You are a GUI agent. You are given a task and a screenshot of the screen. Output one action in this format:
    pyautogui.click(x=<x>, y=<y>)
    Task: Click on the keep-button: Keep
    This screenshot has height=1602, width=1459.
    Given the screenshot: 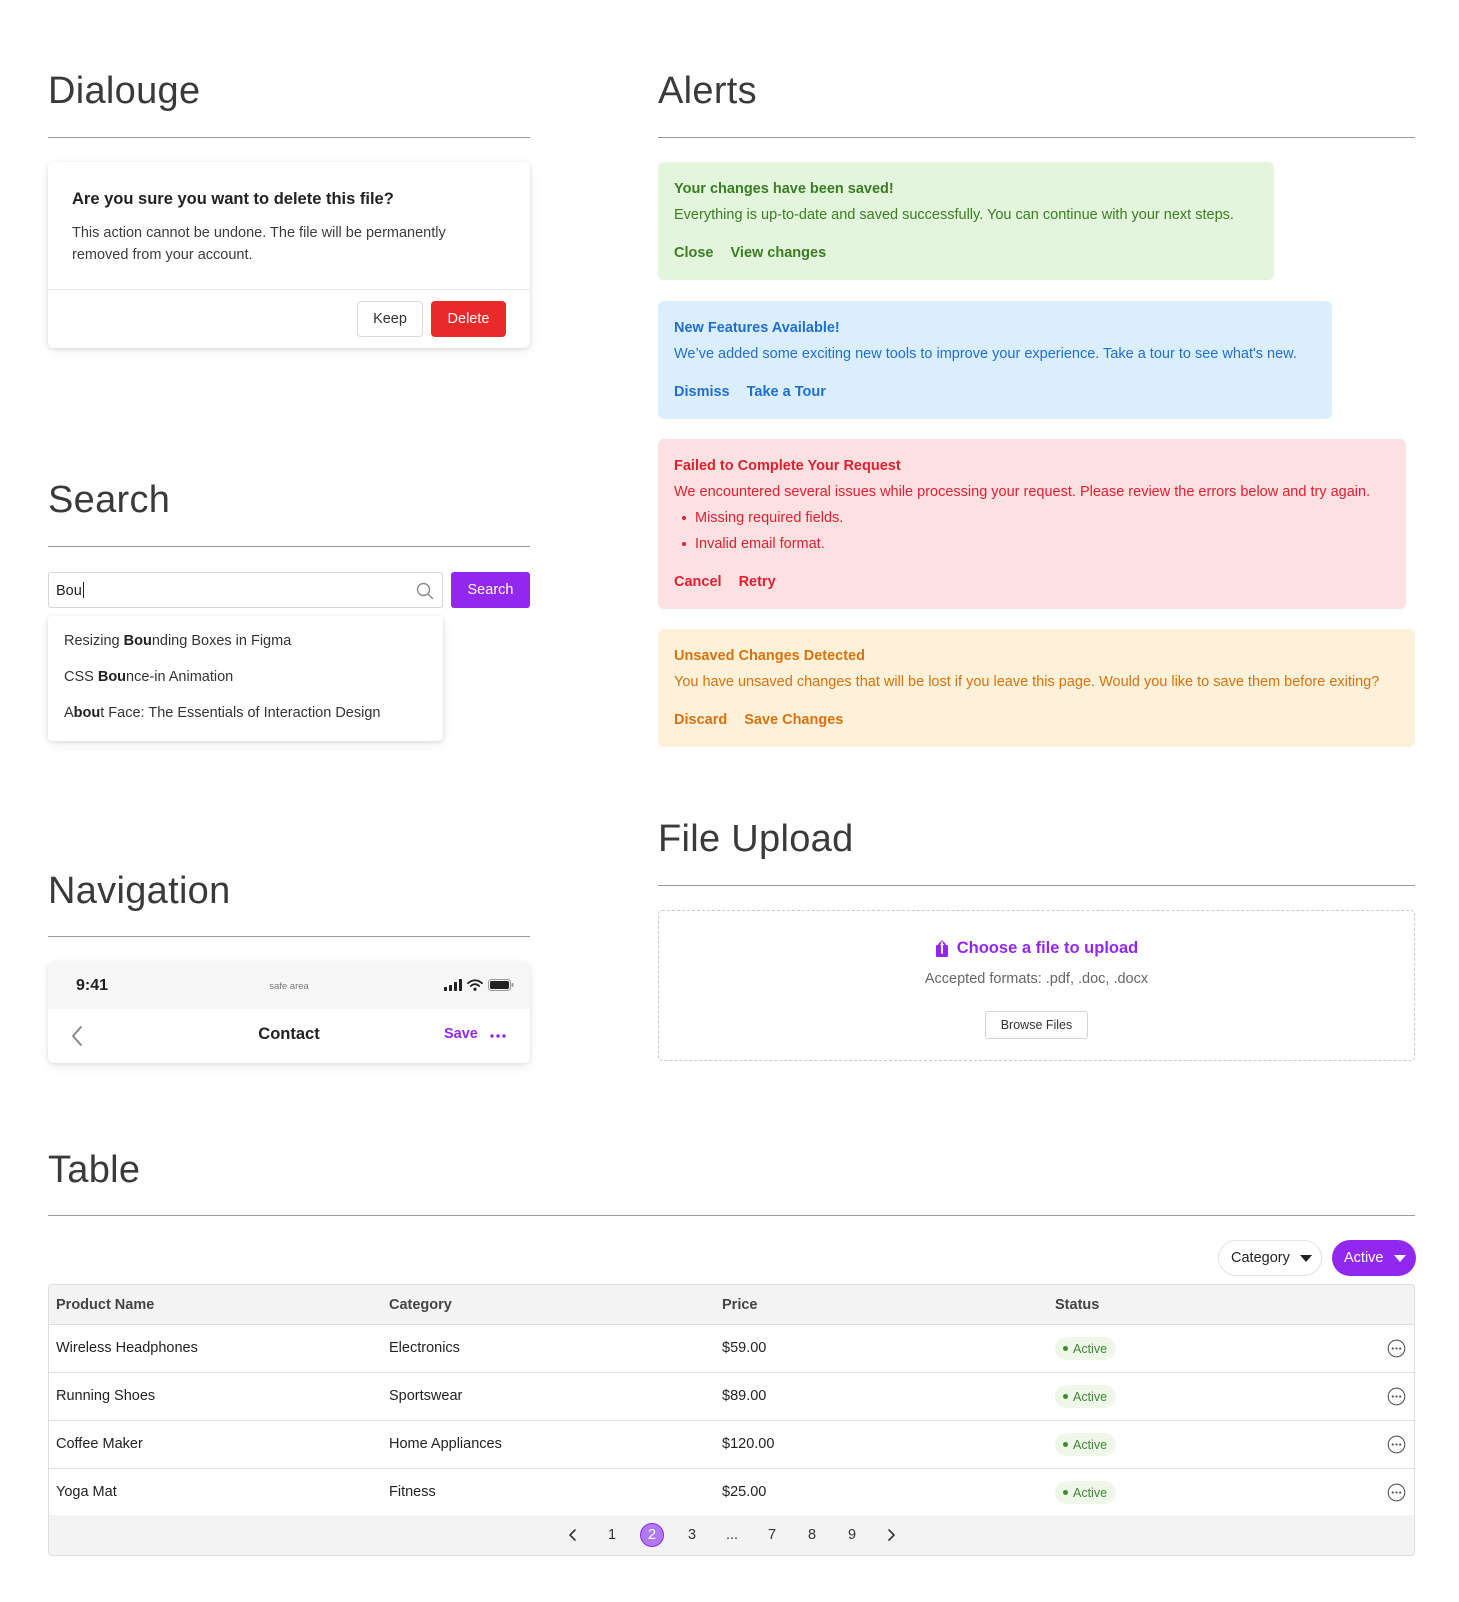 What is the action you would take?
    pyautogui.click(x=390, y=319)
    